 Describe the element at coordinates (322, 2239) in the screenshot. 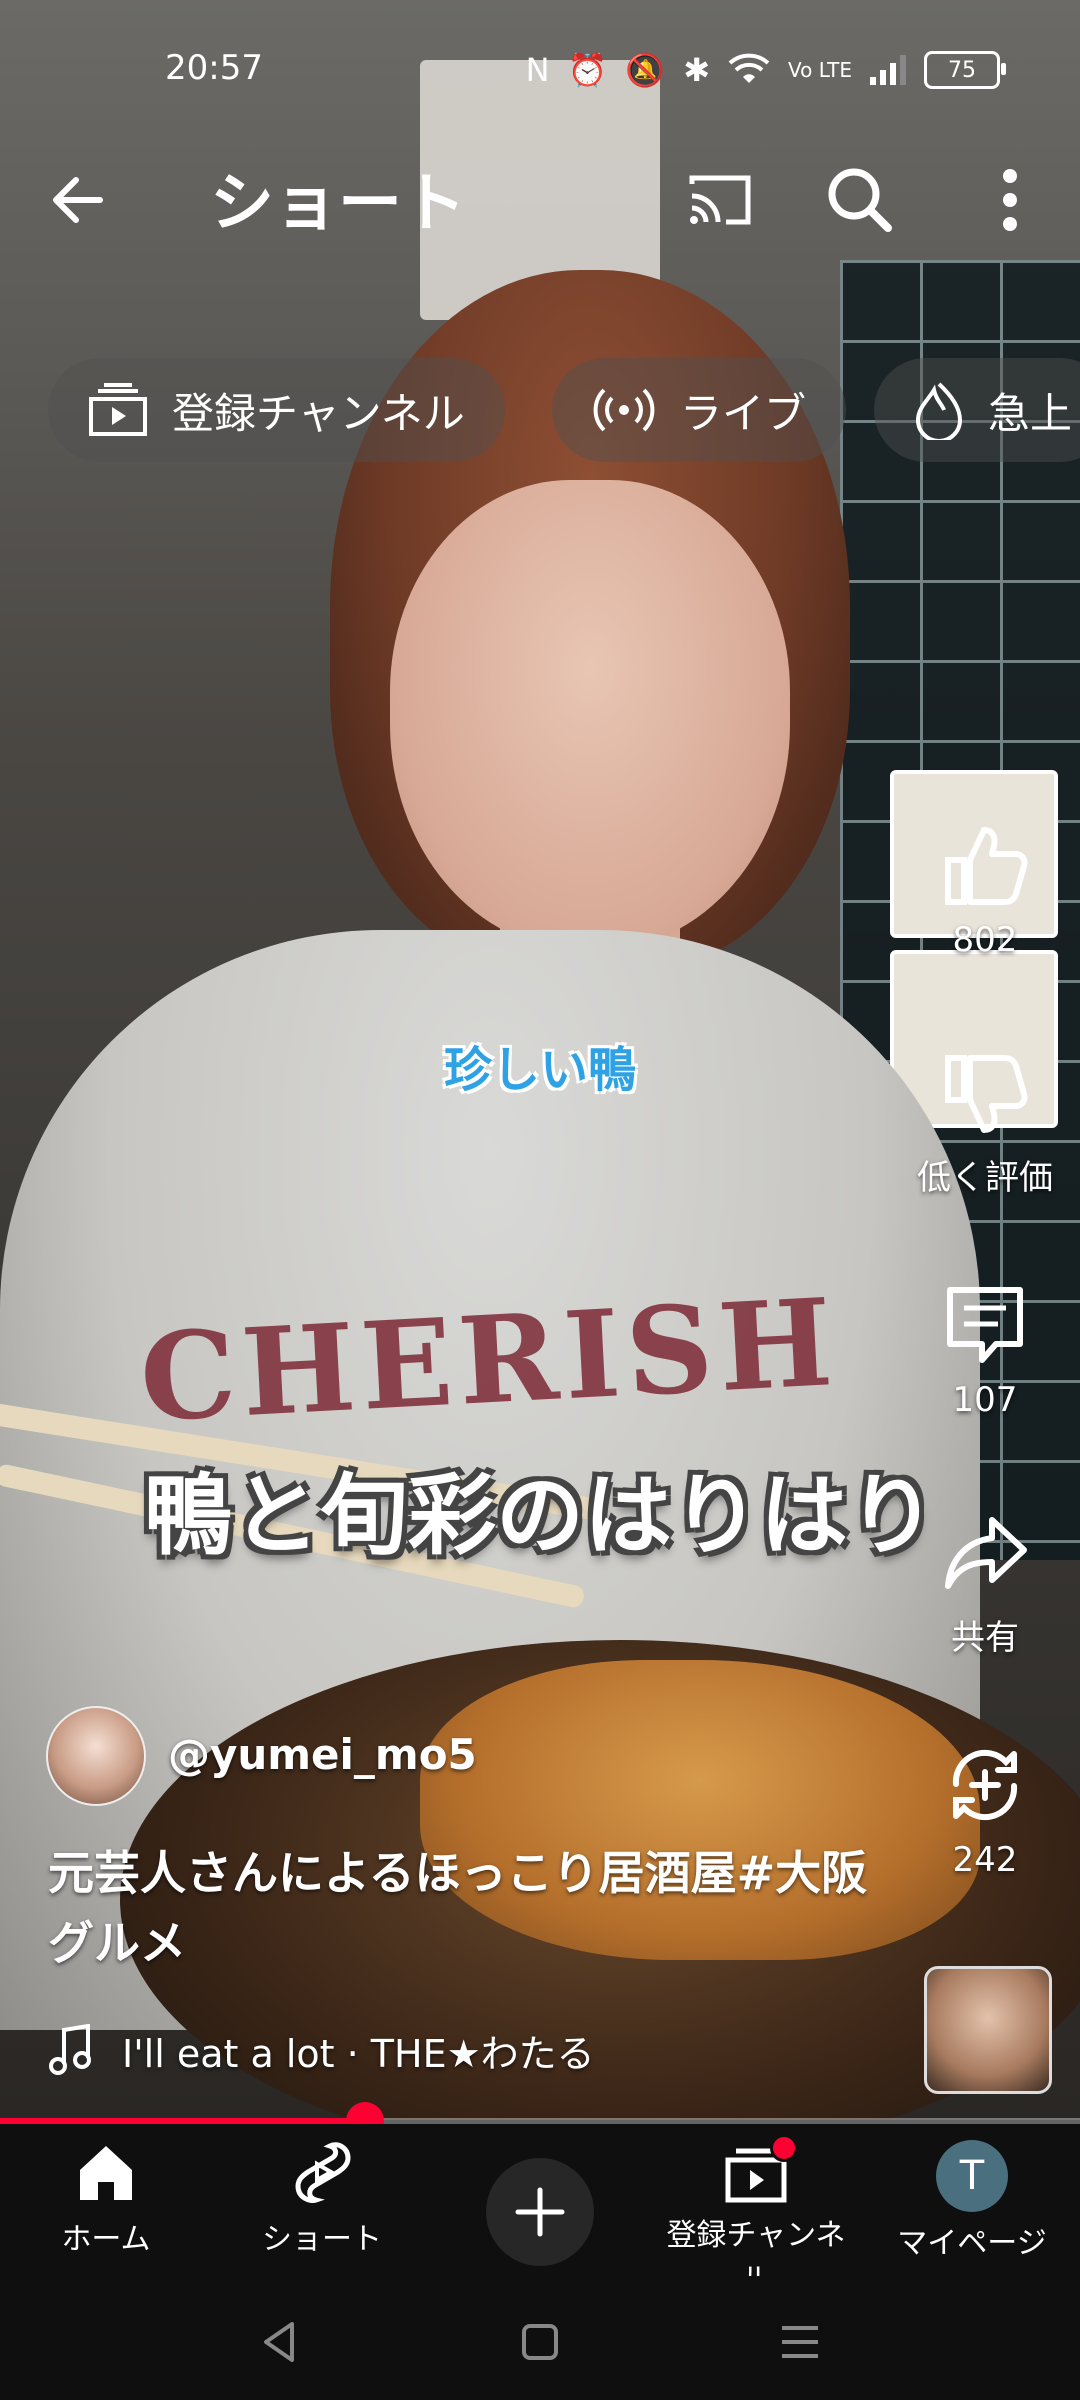

I see `nav-label: ショート` at that location.